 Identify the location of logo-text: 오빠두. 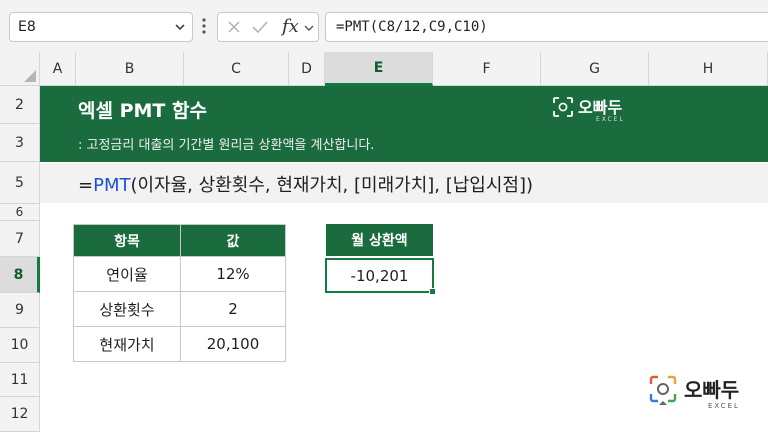
(600, 107).